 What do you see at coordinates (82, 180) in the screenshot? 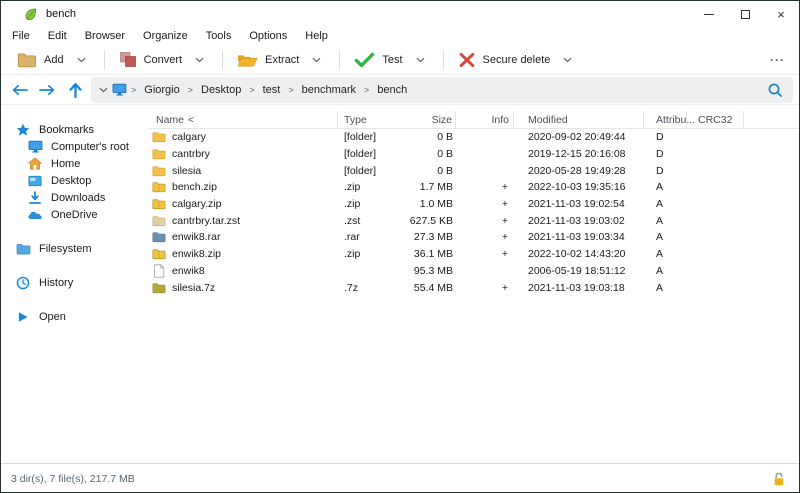
I see `sidebar-item-desktop: Desktop` at bounding box center [82, 180].